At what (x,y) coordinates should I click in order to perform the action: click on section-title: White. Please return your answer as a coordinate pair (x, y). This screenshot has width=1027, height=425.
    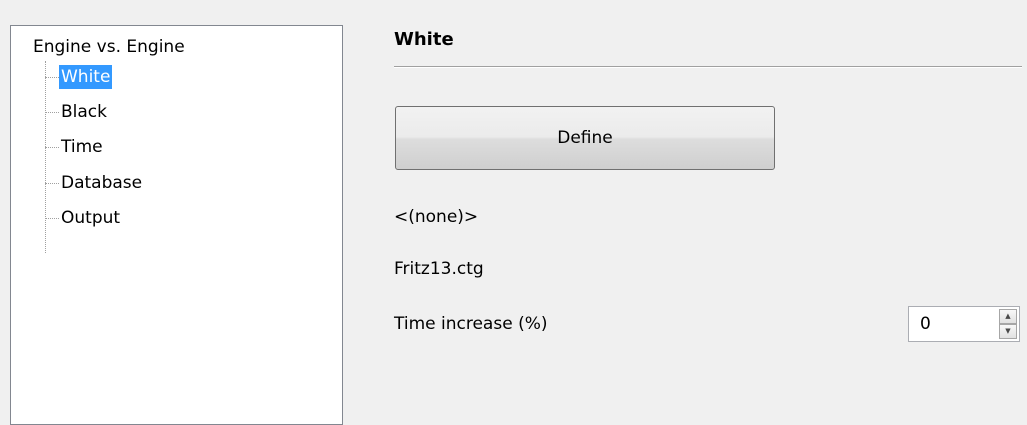
    Looking at the image, I should click on (424, 39).